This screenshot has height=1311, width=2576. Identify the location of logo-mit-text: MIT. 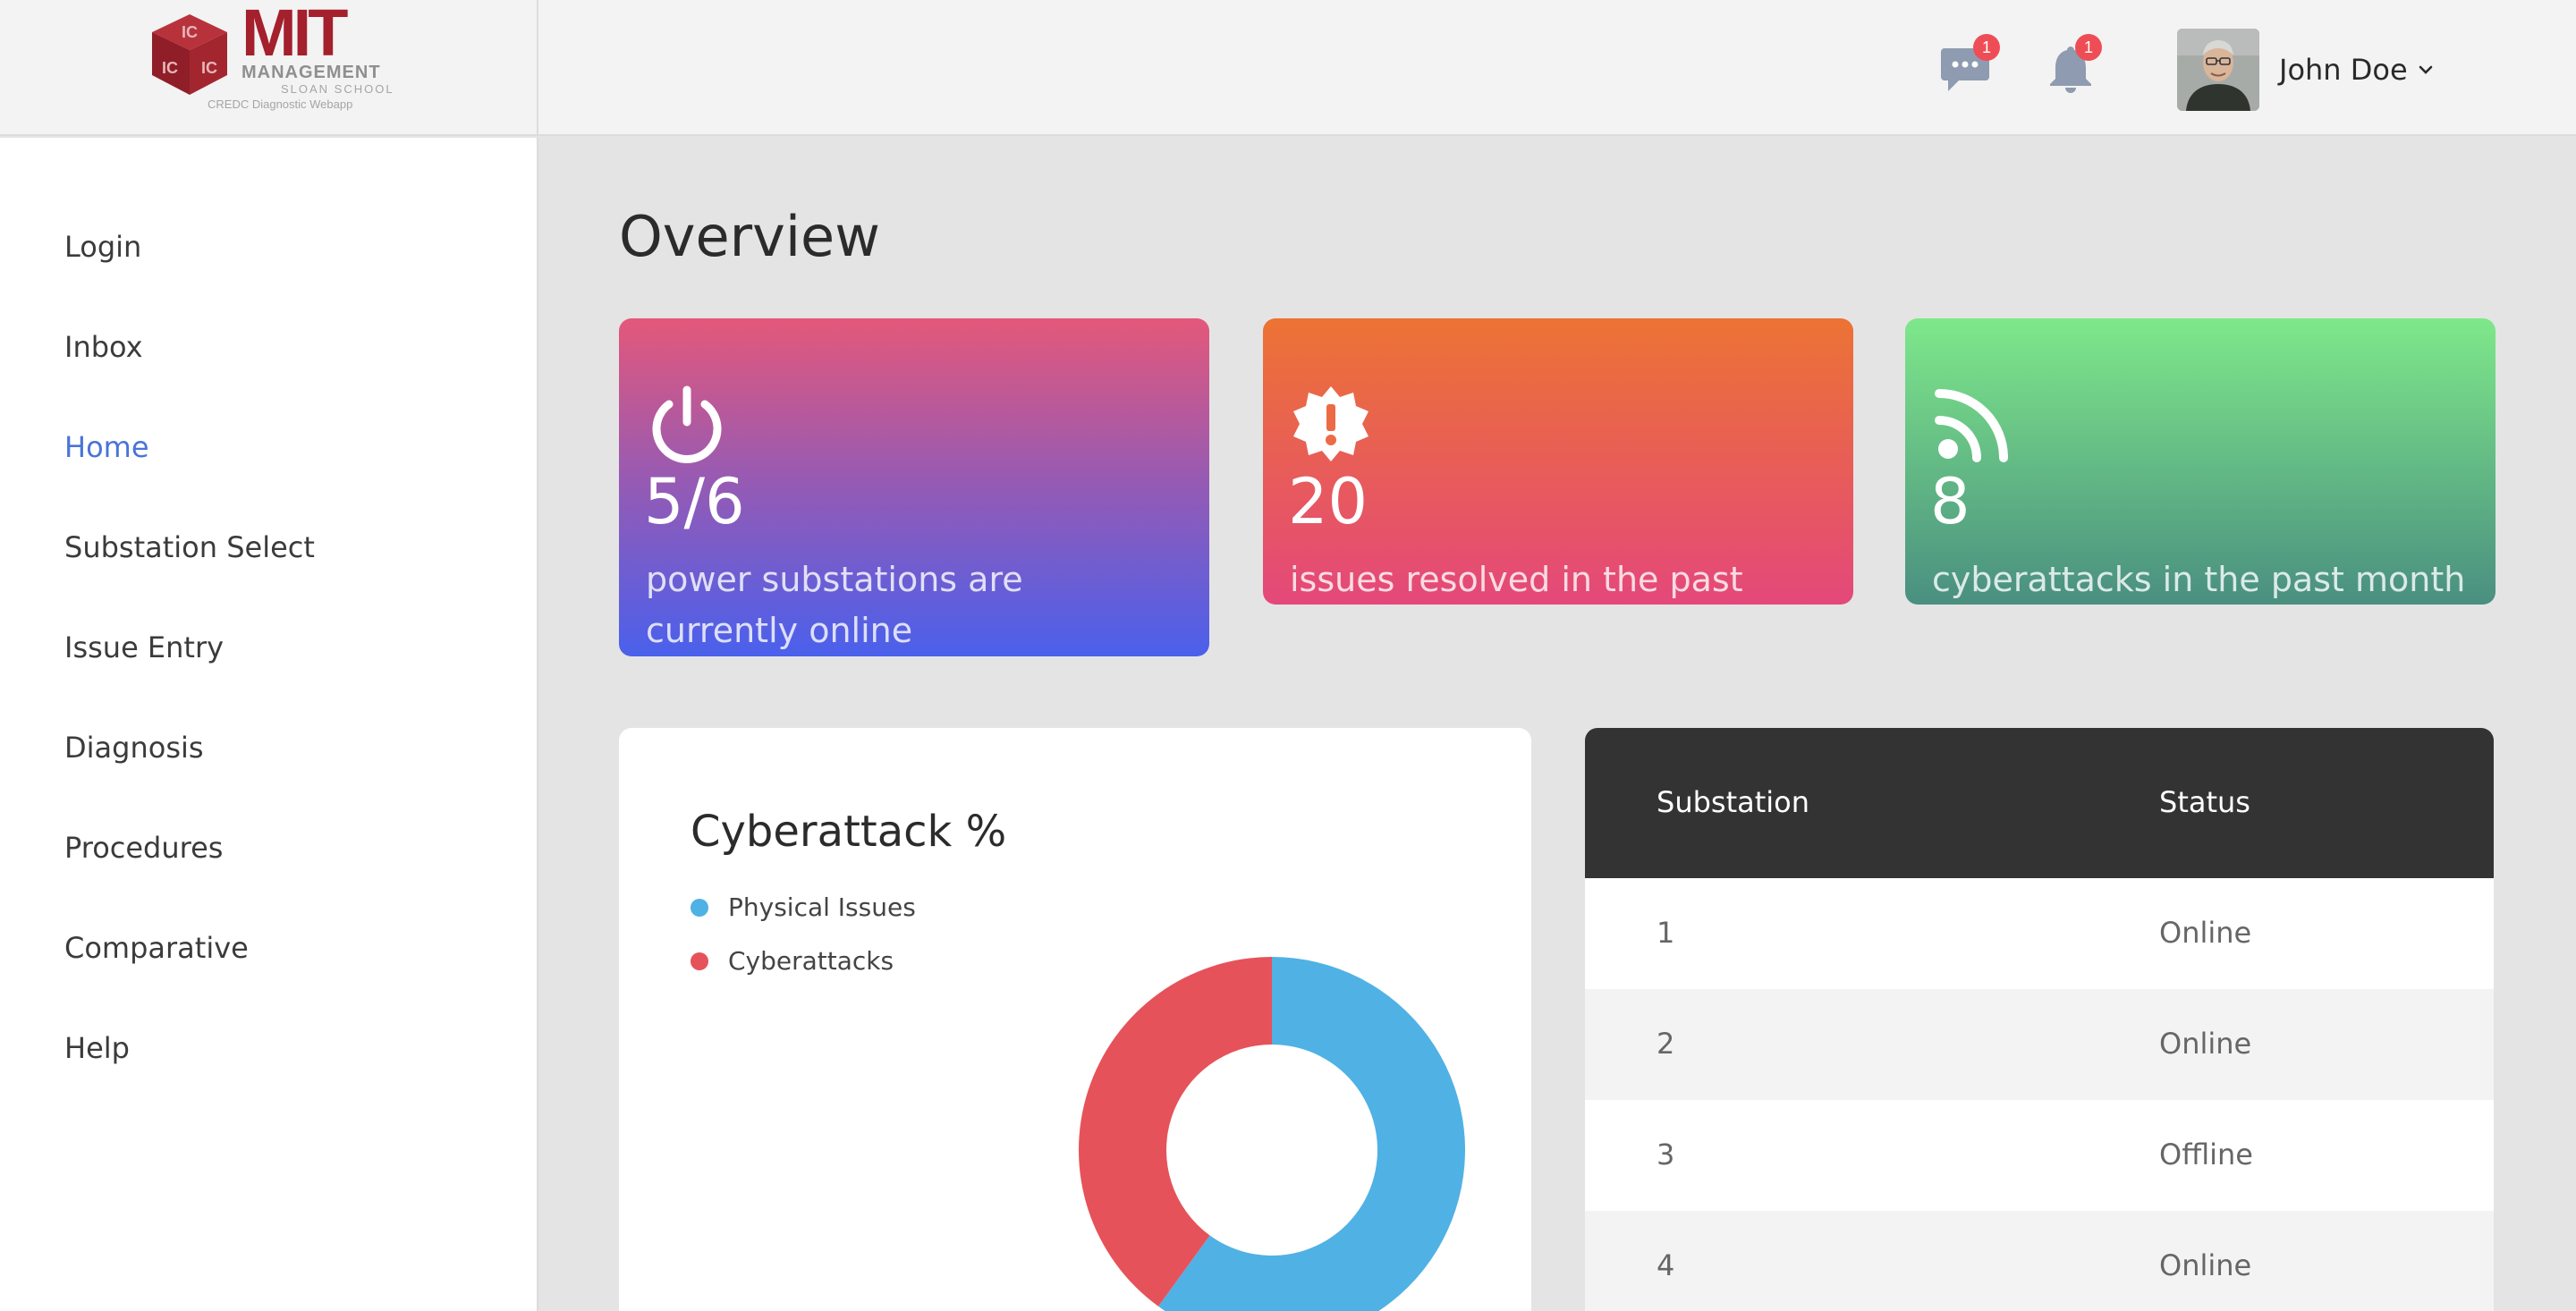
(295, 33).